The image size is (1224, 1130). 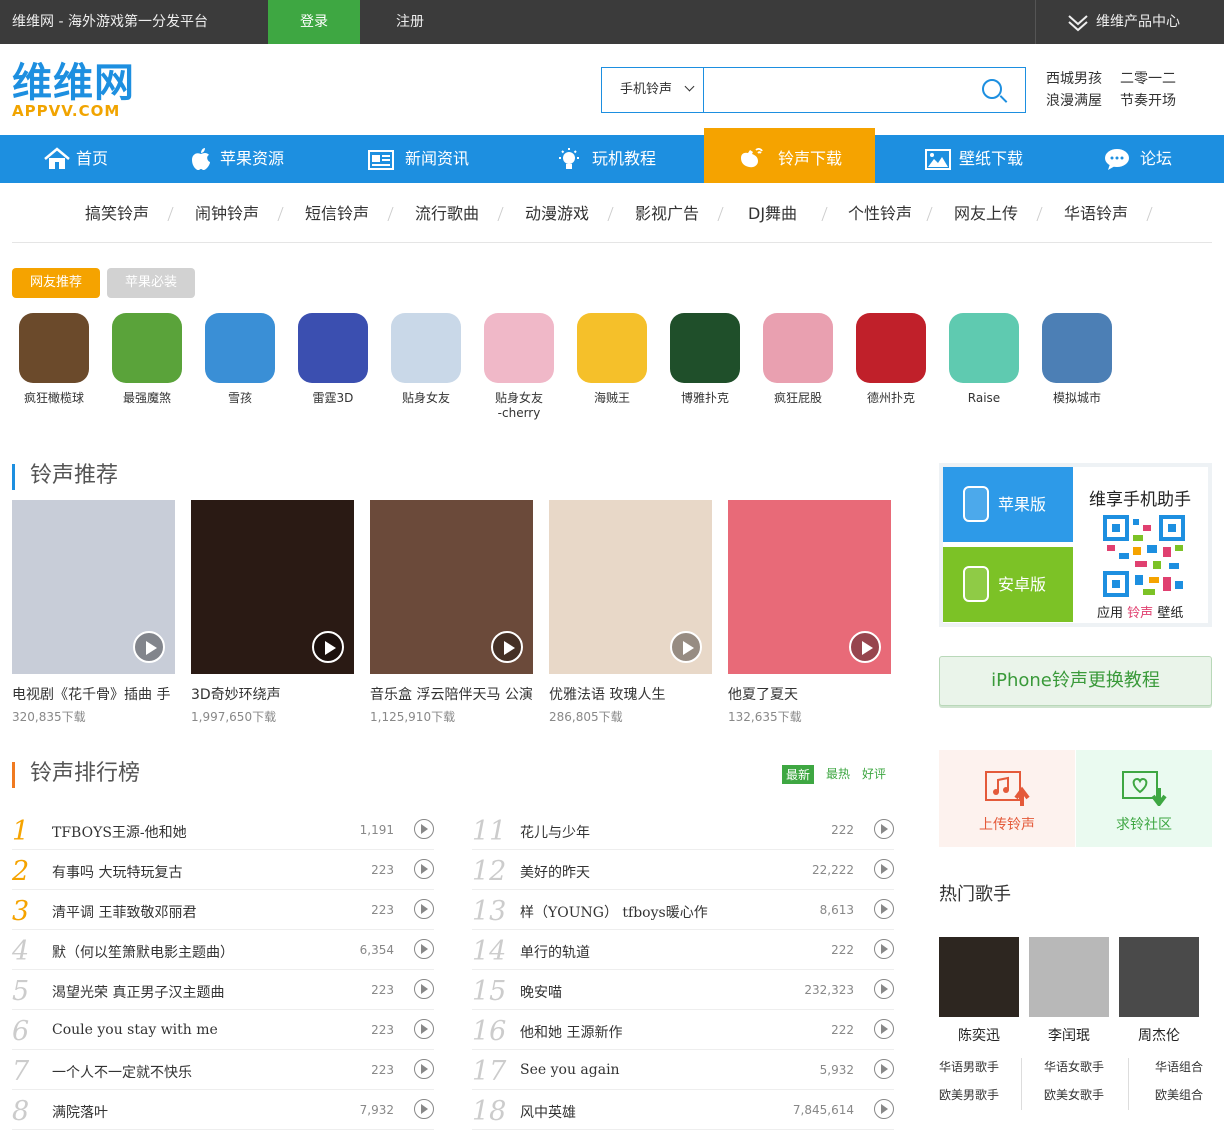 I want to click on app-item: 贴身女友, so click(x=426, y=359).